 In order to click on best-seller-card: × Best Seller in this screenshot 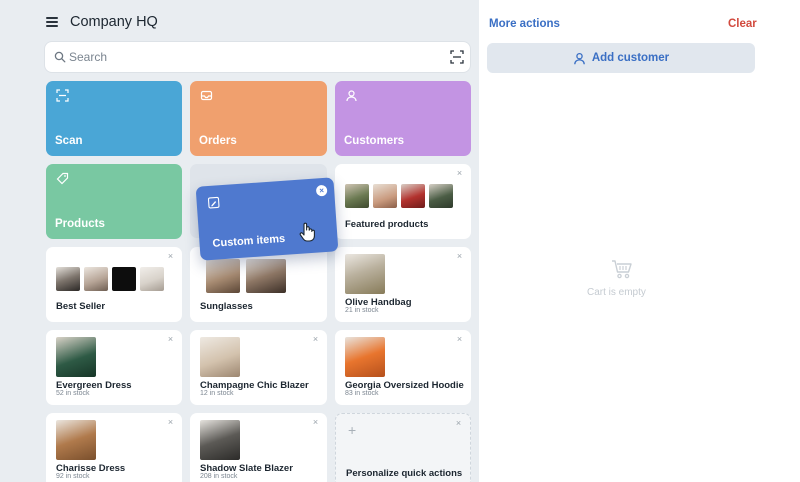, I will do `click(114, 284)`.